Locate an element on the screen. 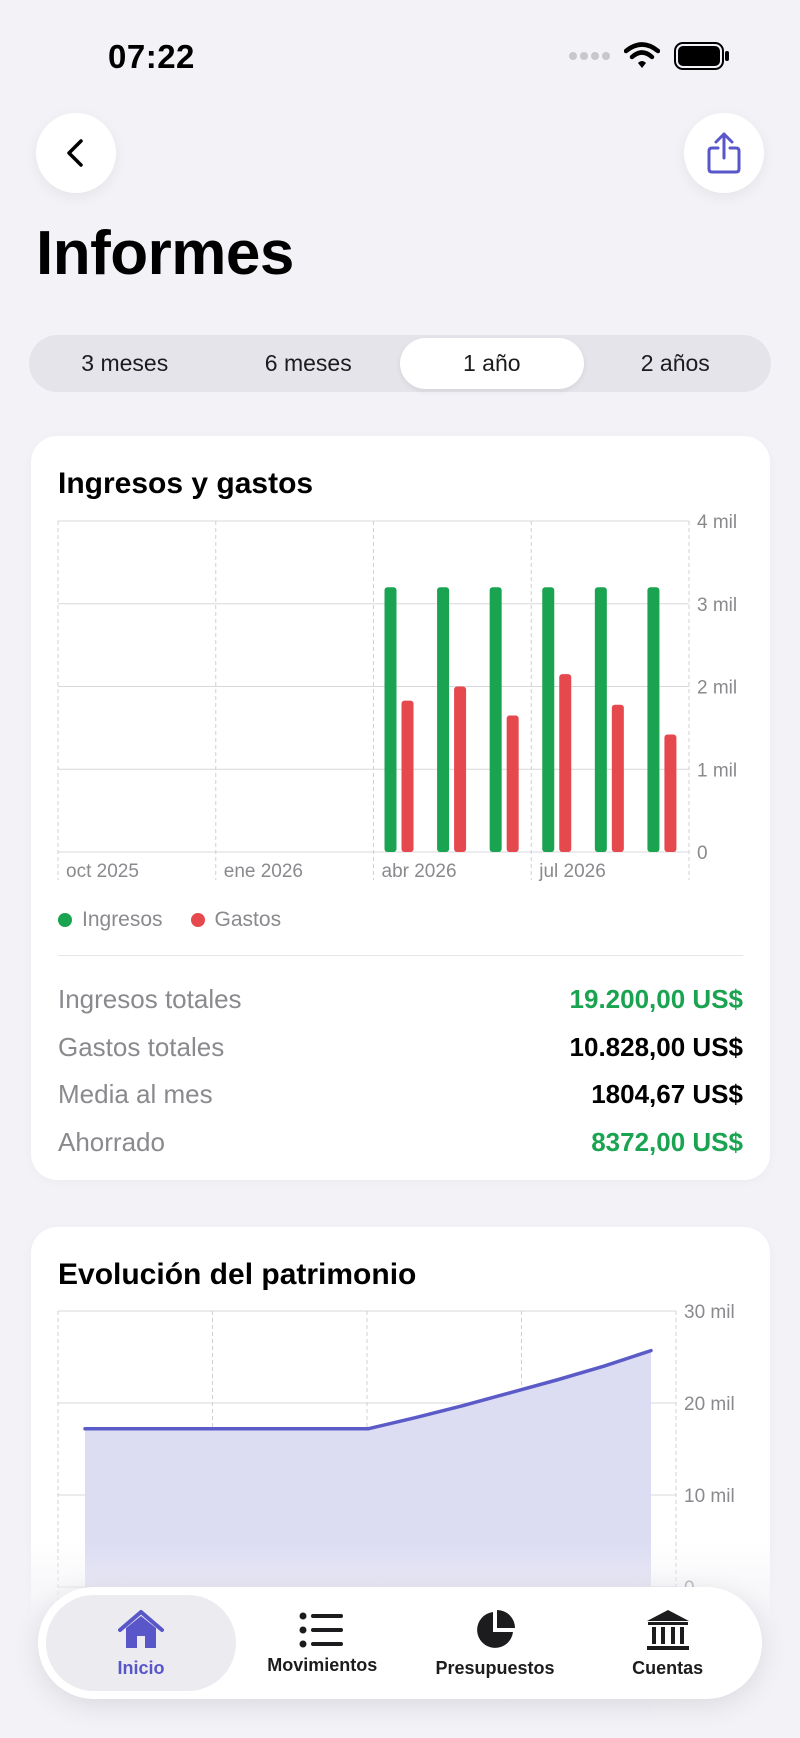  back-button is located at coordinates (76, 153).